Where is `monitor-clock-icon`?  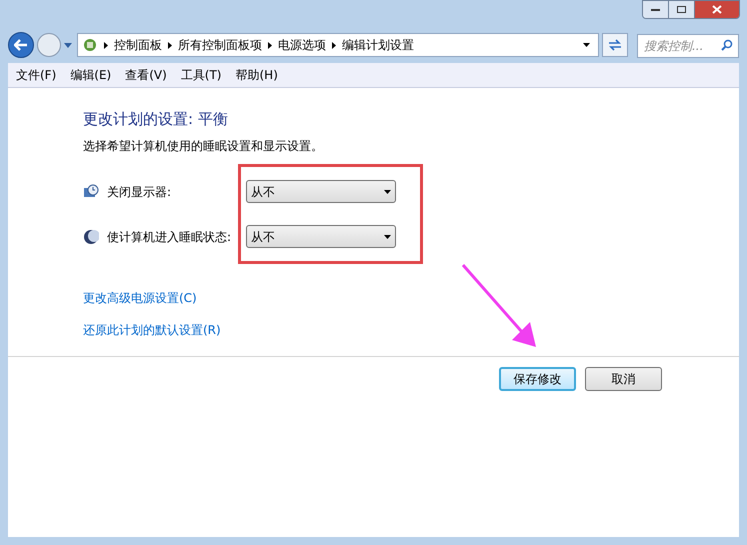 monitor-clock-icon is located at coordinates (91, 192).